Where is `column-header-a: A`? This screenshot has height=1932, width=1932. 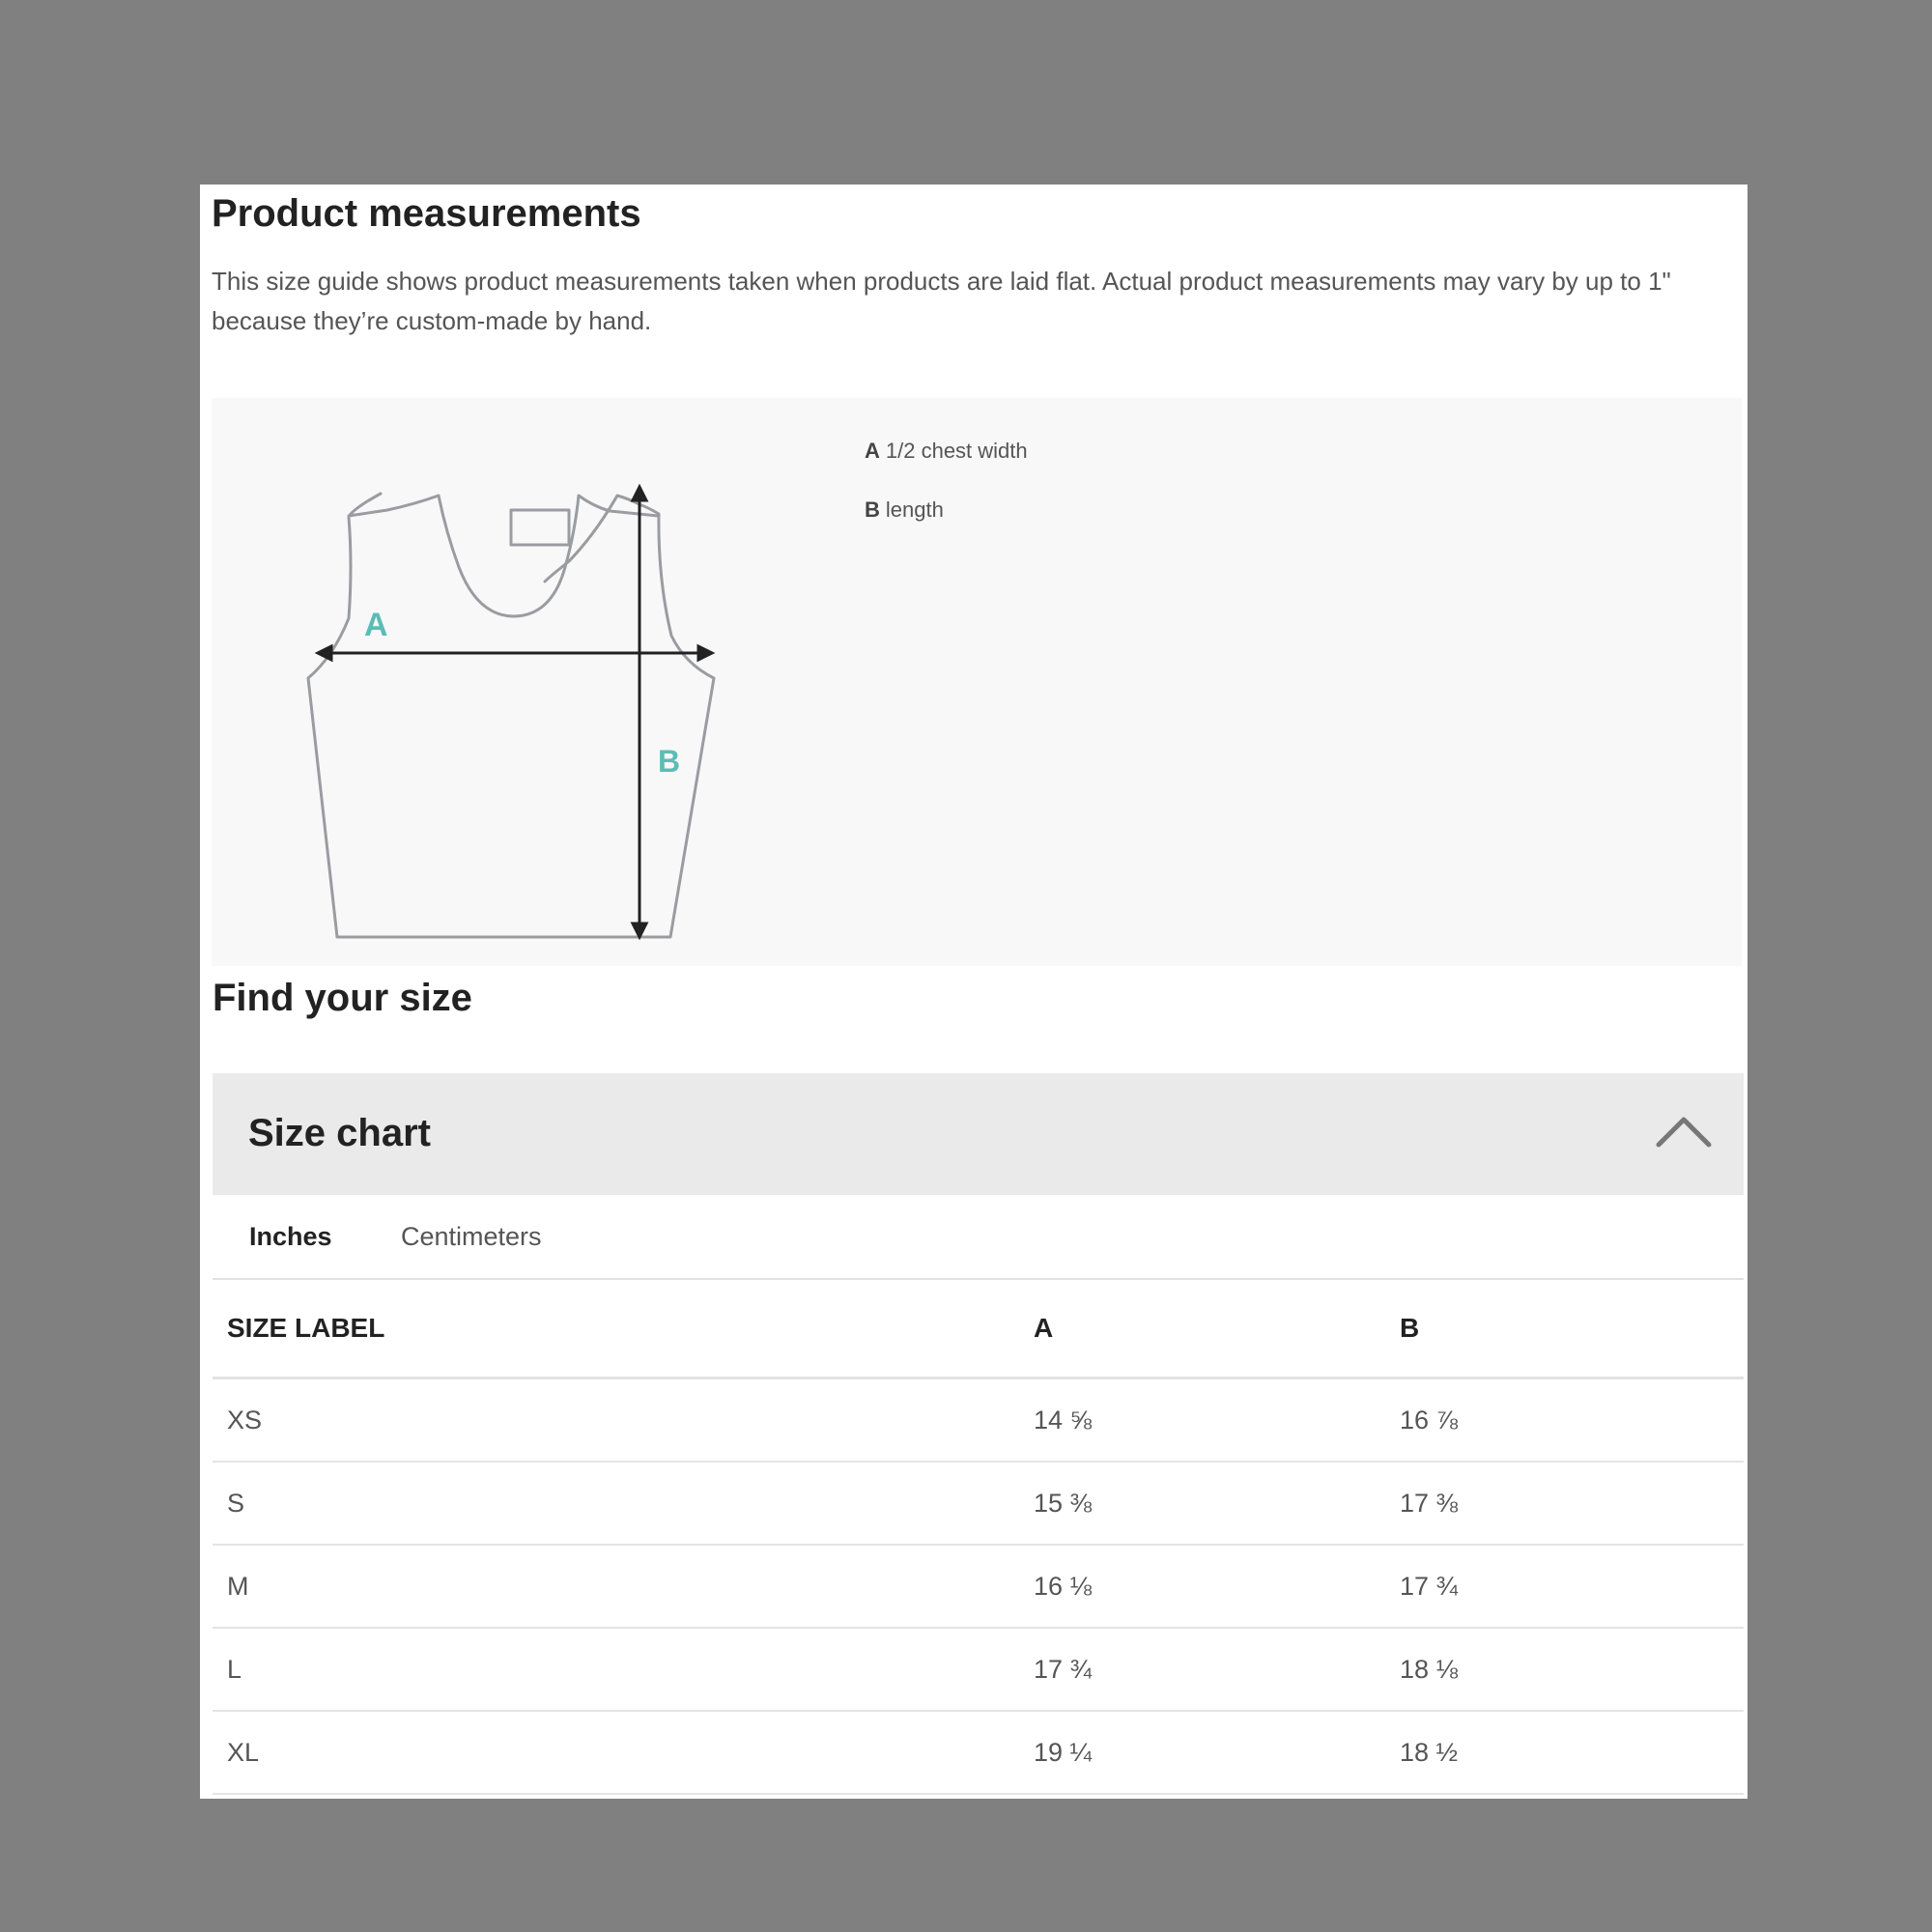 column-header-a: A is located at coordinates (1202, 1329).